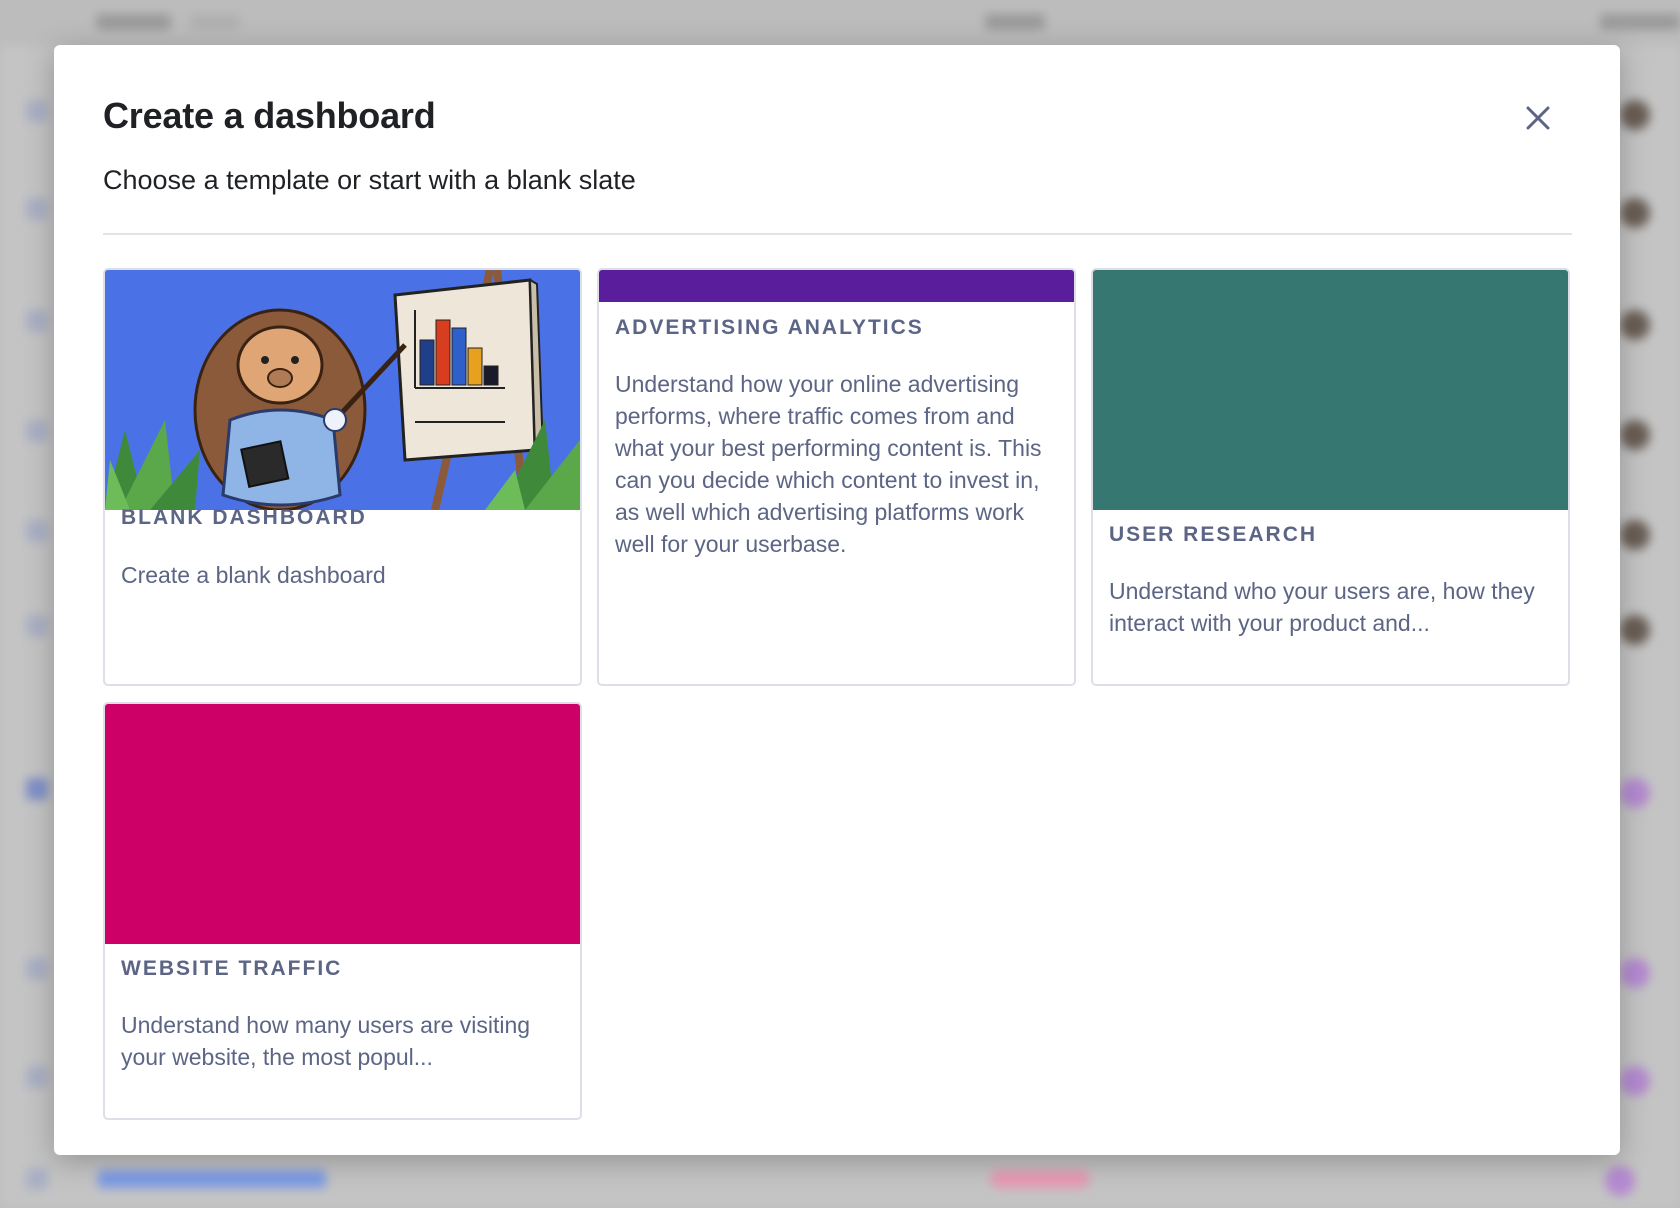 The image size is (1680, 1208). I want to click on header-divider, so click(837, 234).